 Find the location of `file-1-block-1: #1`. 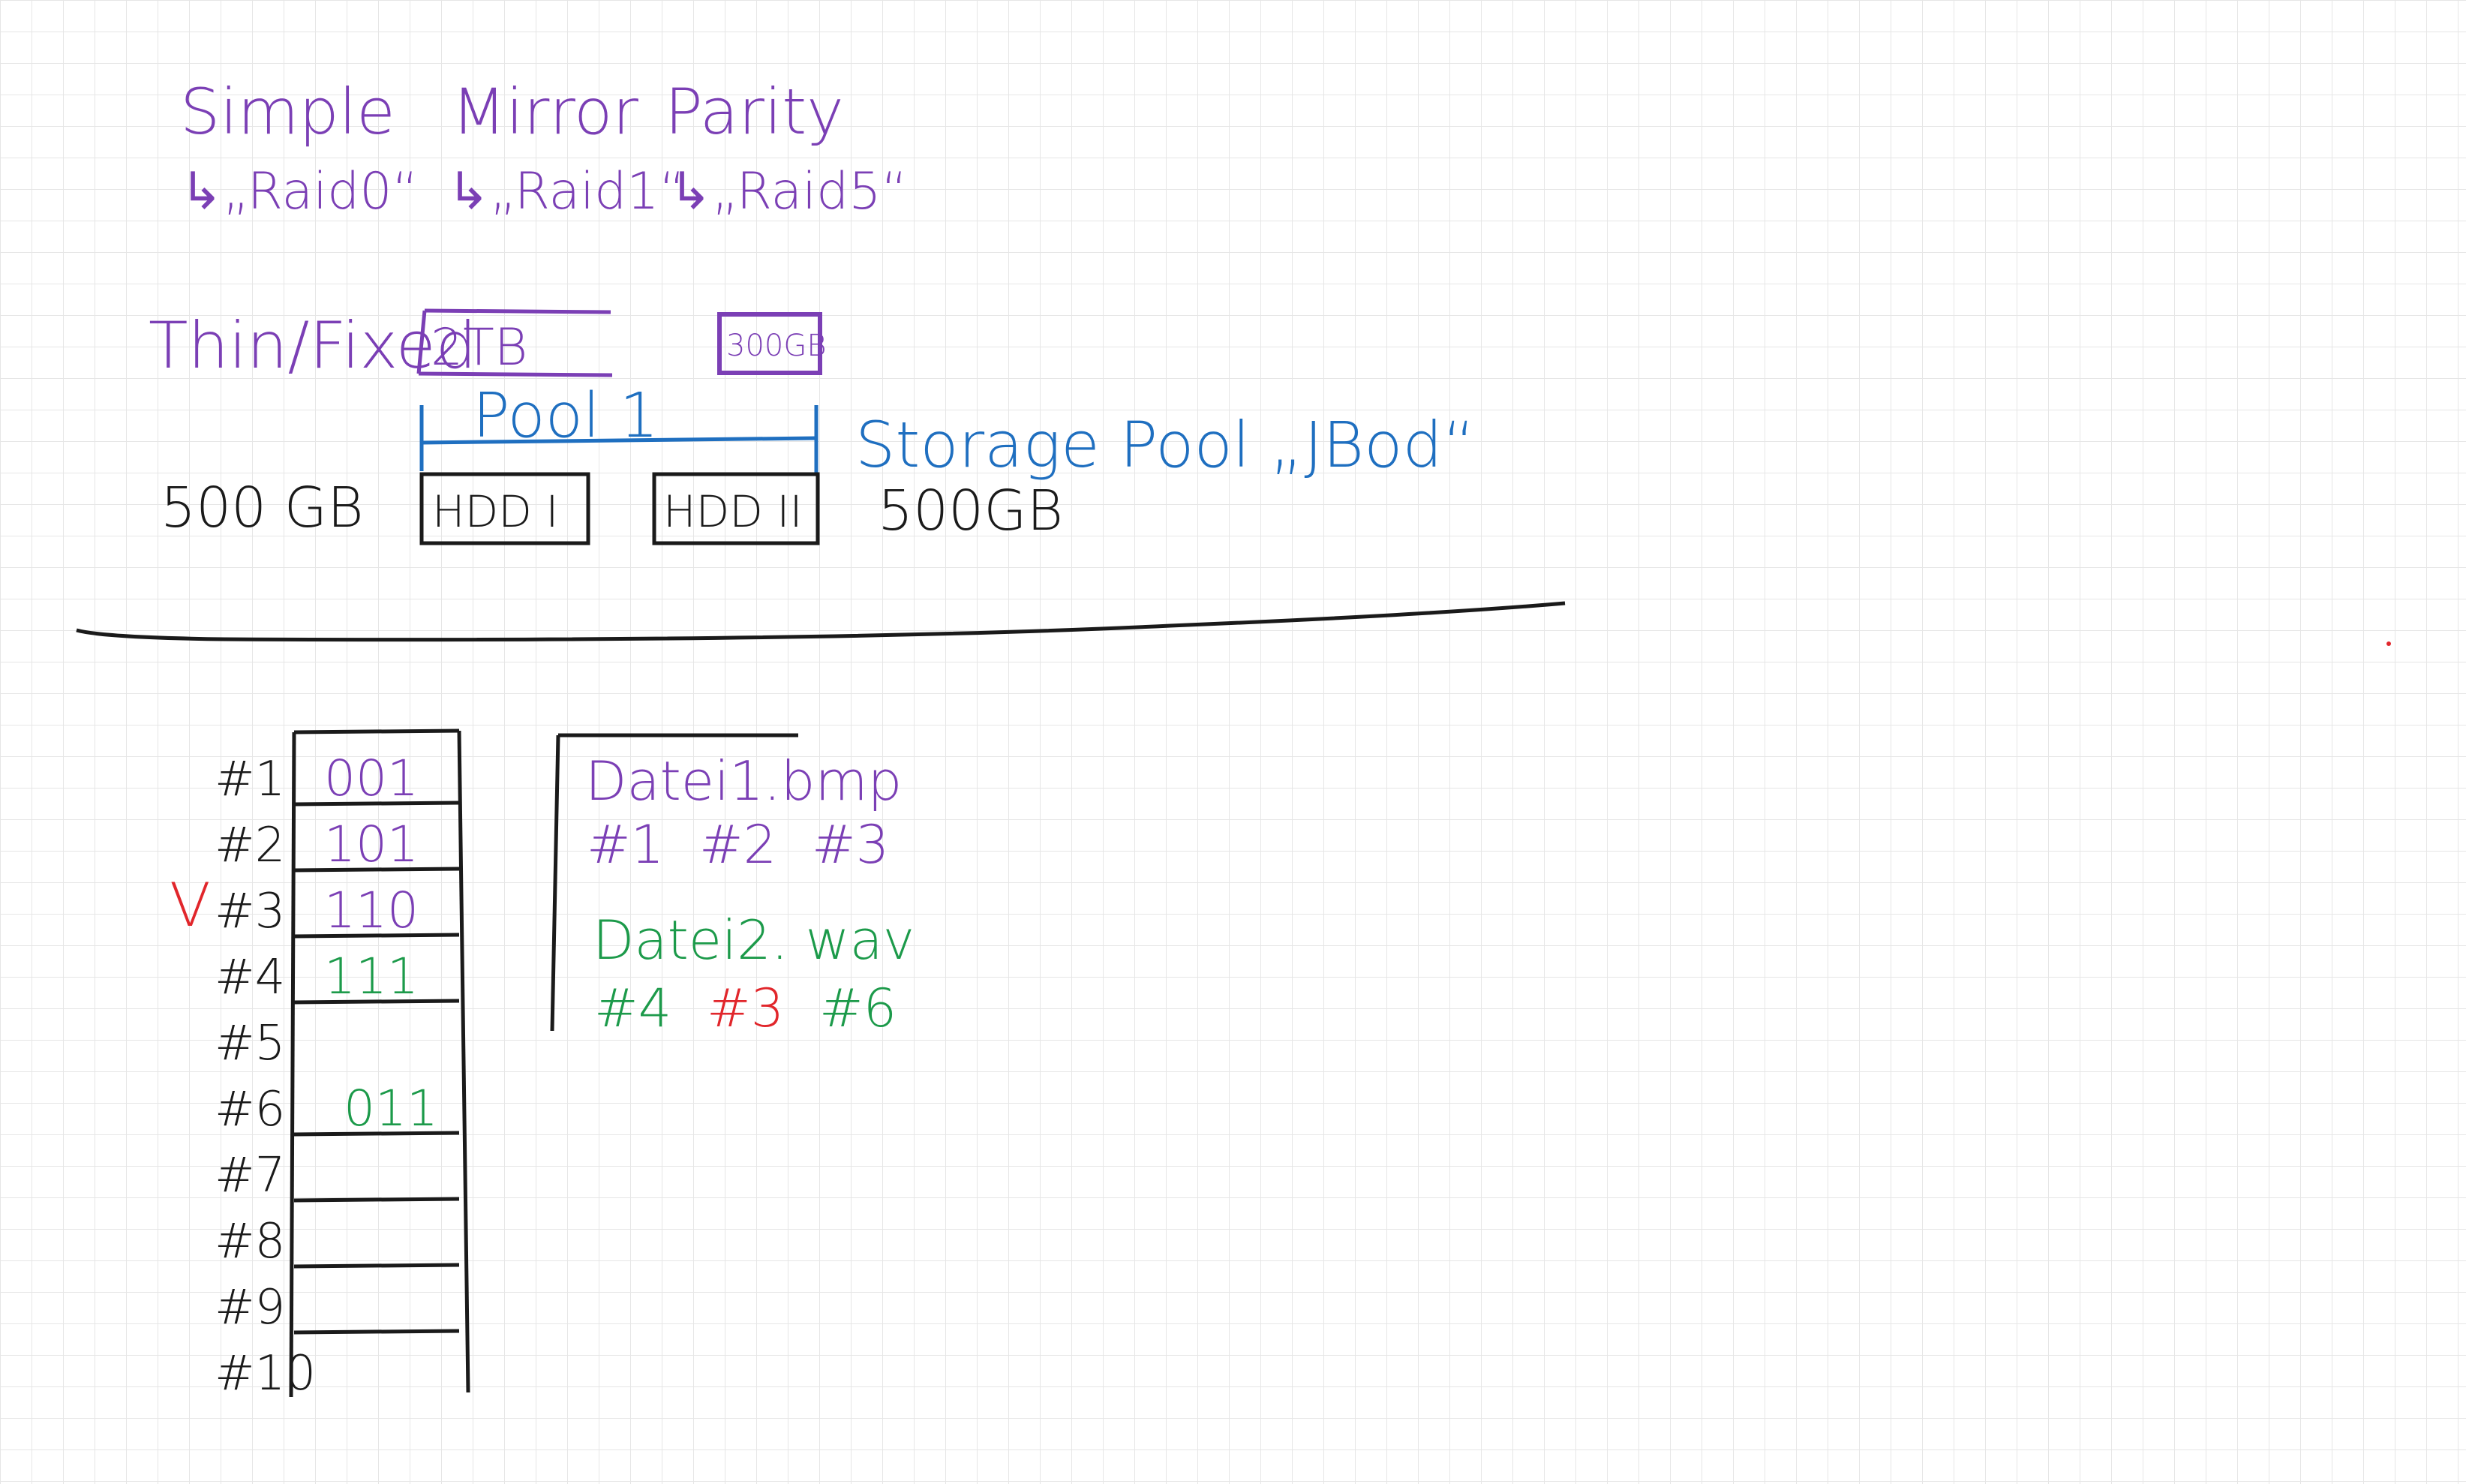

file-1-block-1: #1 is located at coordinates (625, 845).